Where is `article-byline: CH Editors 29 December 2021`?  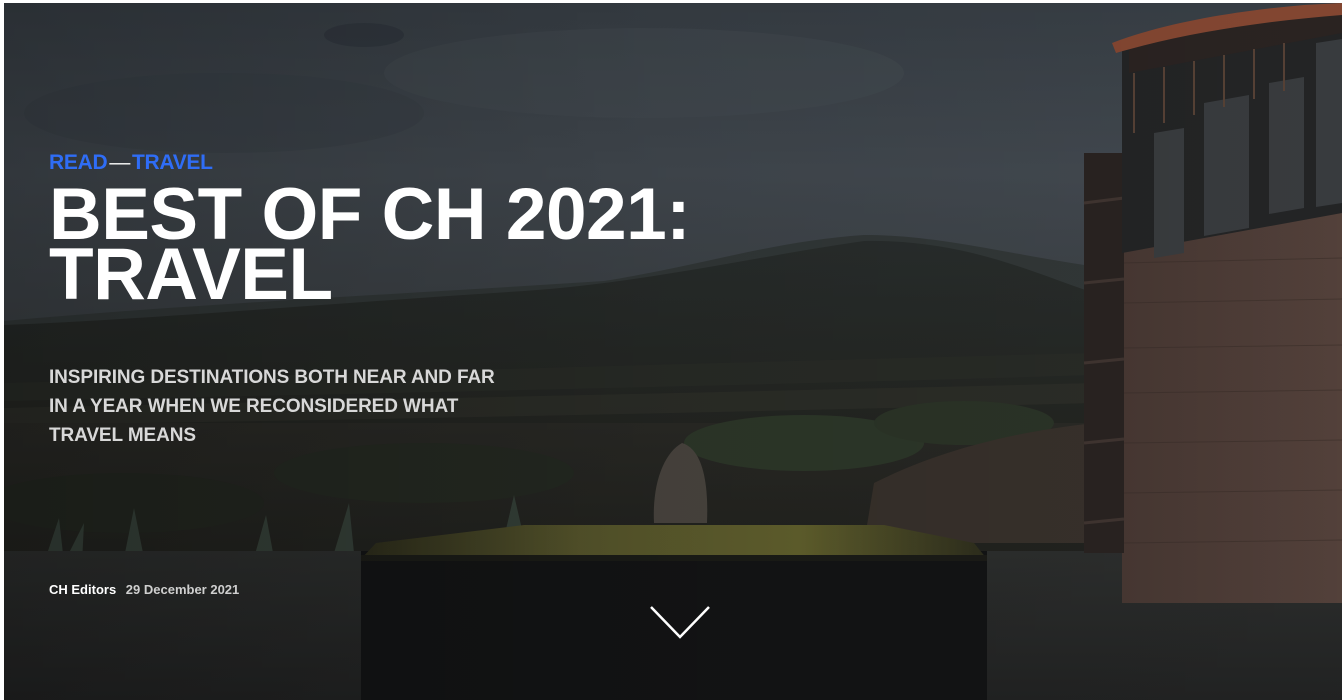 article-byline: CH Editors 29 December 2021 is located at coordinates (144, 589).